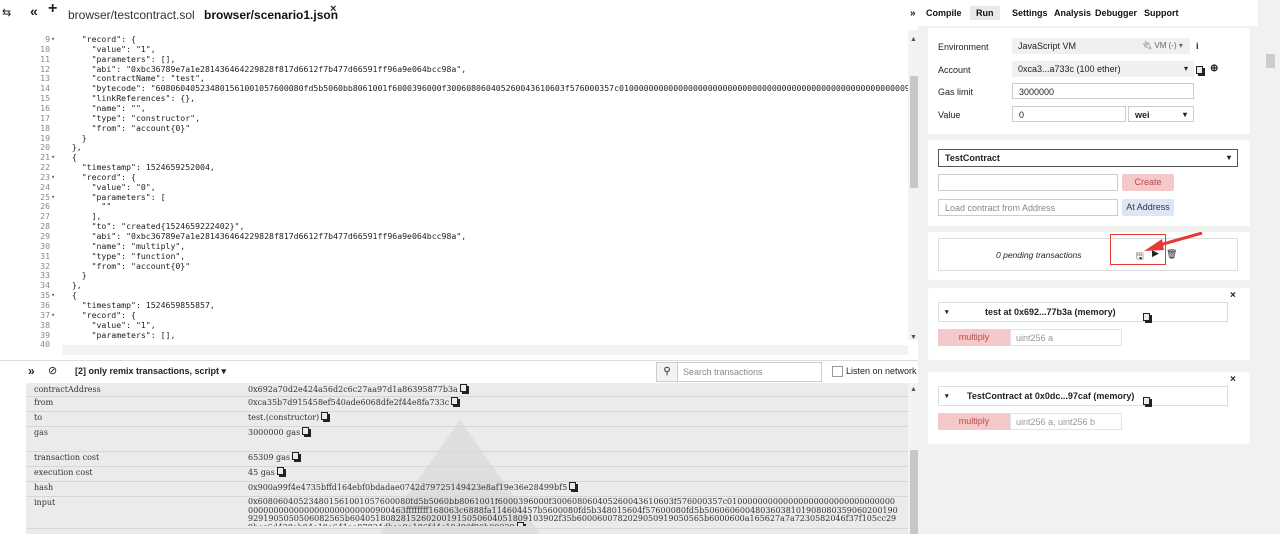 The height and width of the screenshot is (534, 1280). What do you see at coordinates (41, 432) in the screenshot?
I see `detail-key: gas` at bounding box center [41, 432].